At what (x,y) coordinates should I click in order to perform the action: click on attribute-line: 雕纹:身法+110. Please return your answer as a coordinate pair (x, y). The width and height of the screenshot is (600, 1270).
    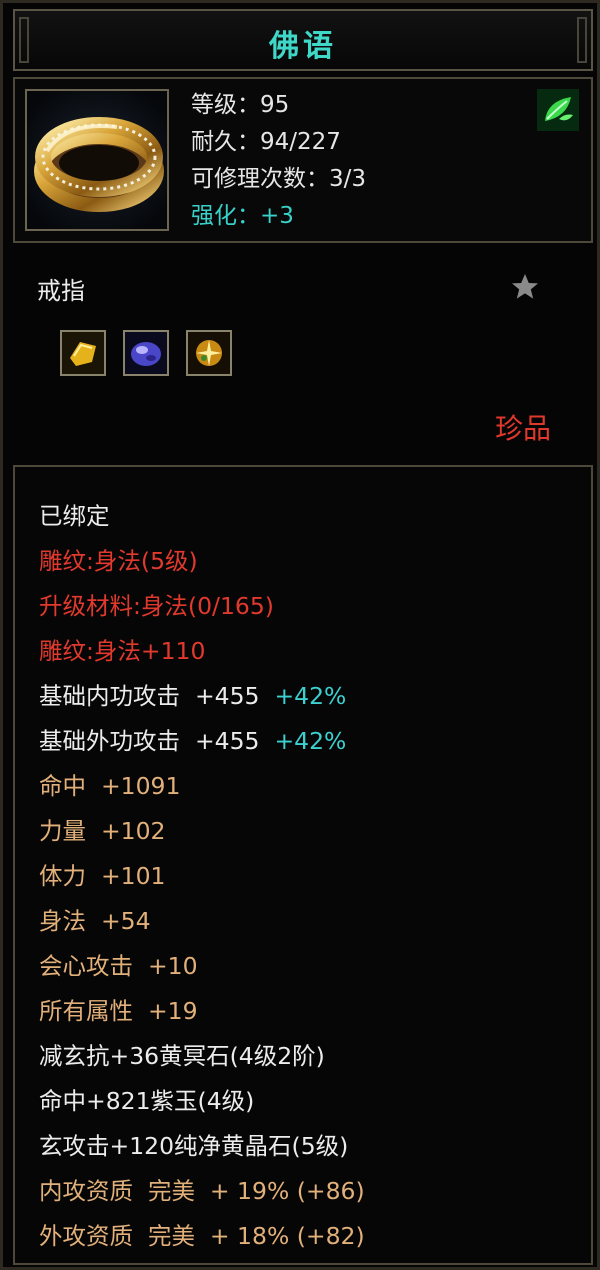
    Looking at the image, I should click on (122, 649).